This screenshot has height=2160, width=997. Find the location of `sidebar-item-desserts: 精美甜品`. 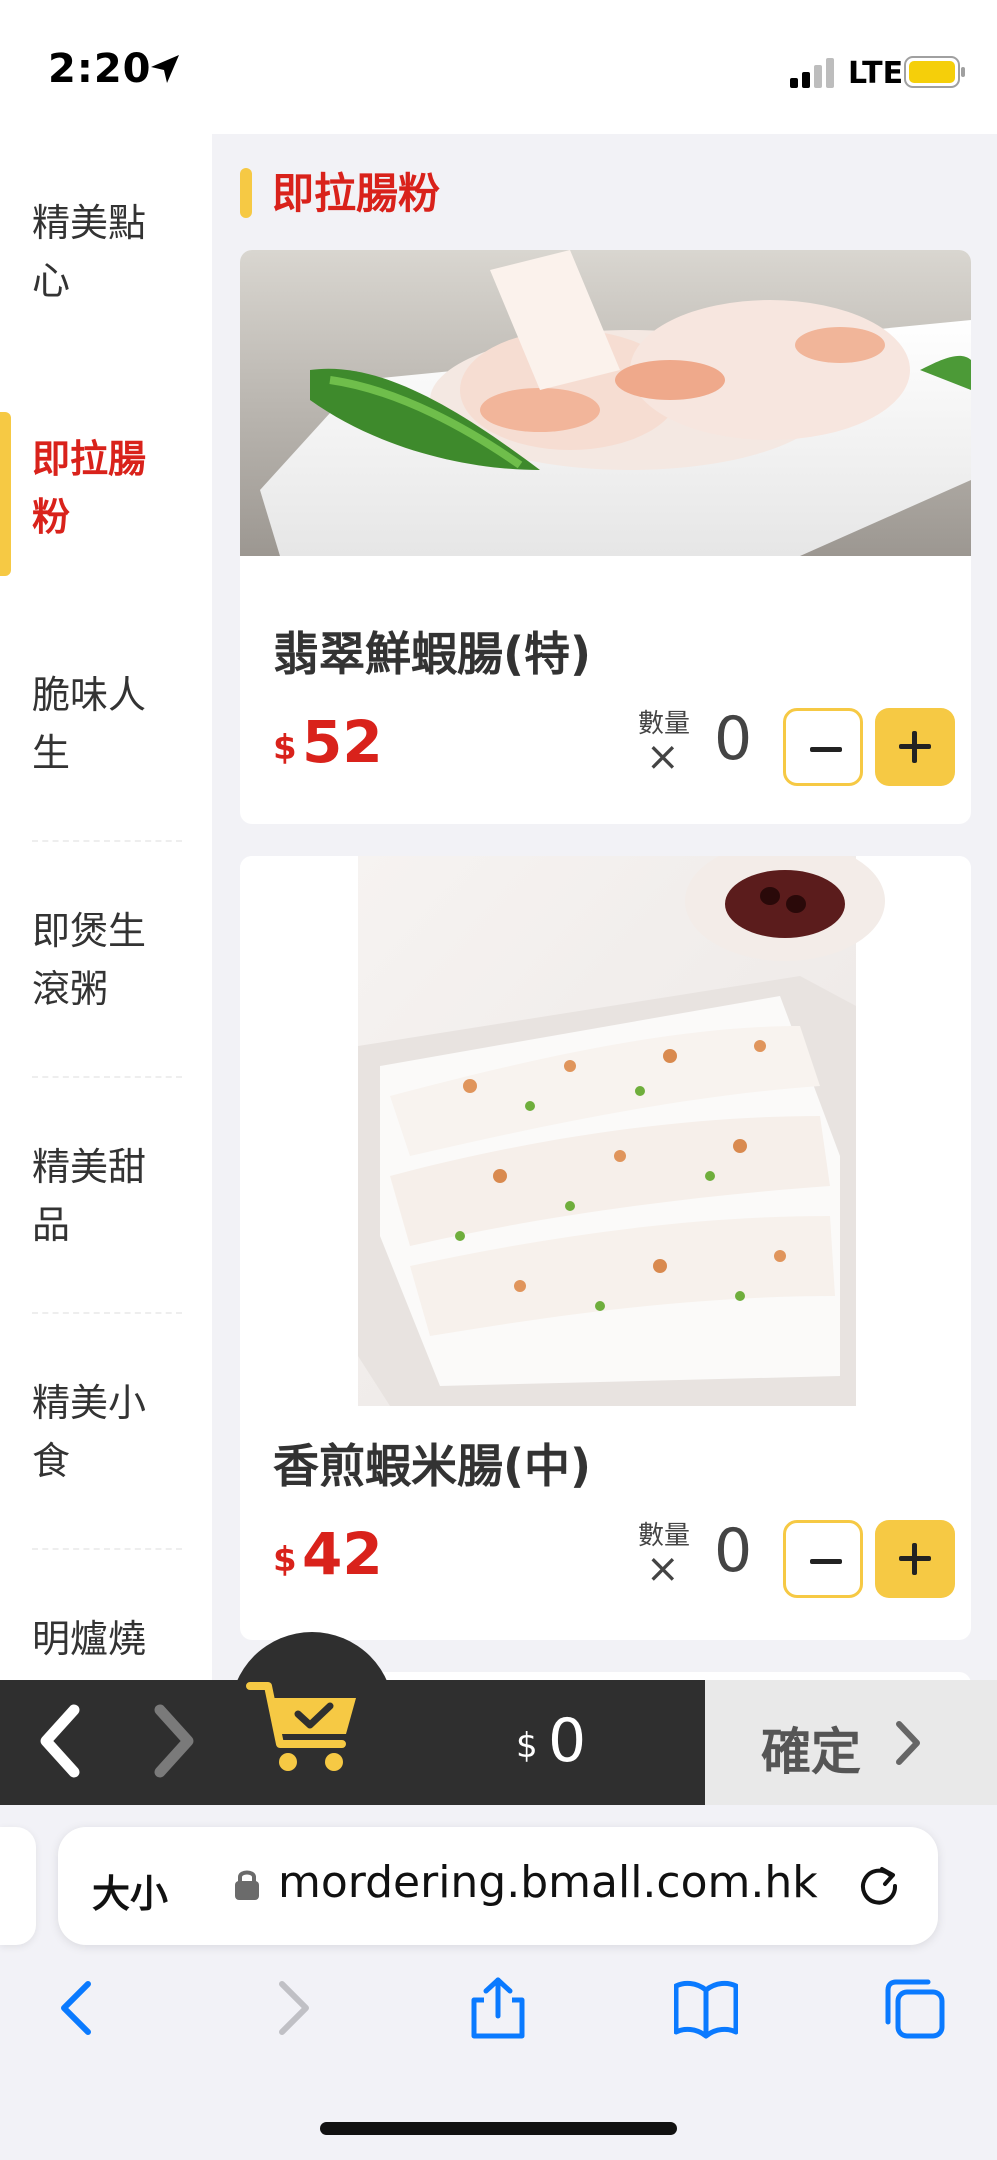

sidebar-item-desserts: 精美甜品 is located at coordinates (106, 1196).